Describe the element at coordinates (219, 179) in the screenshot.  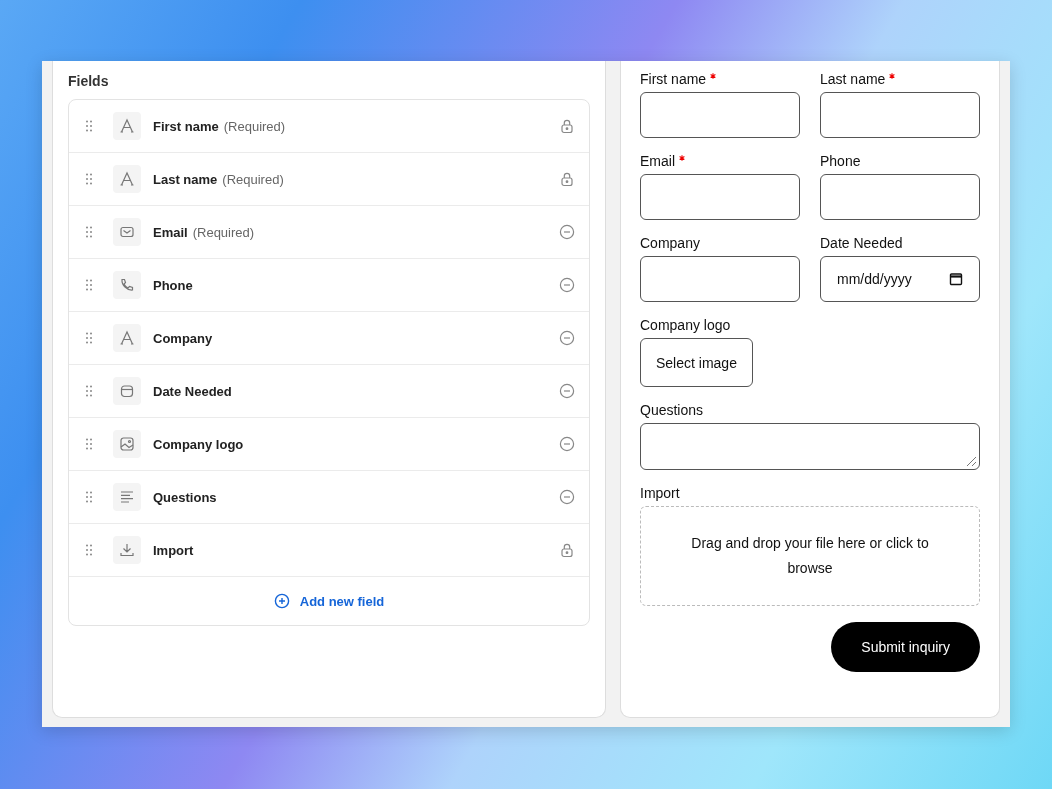
I see `field-label: Last name (Required)` at that location.